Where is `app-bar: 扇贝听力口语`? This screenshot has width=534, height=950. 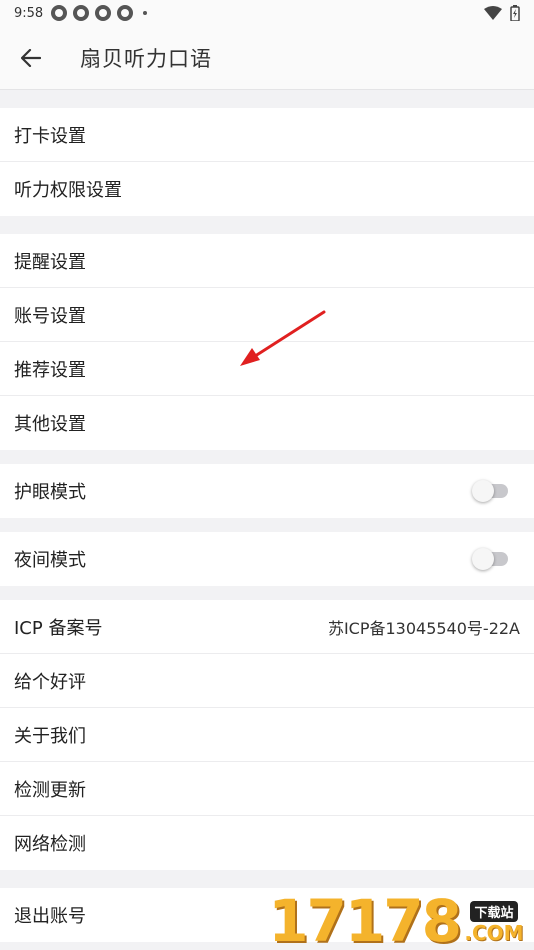 app-bar: 扇贝听力口语 is located at coordinates (267, 58).